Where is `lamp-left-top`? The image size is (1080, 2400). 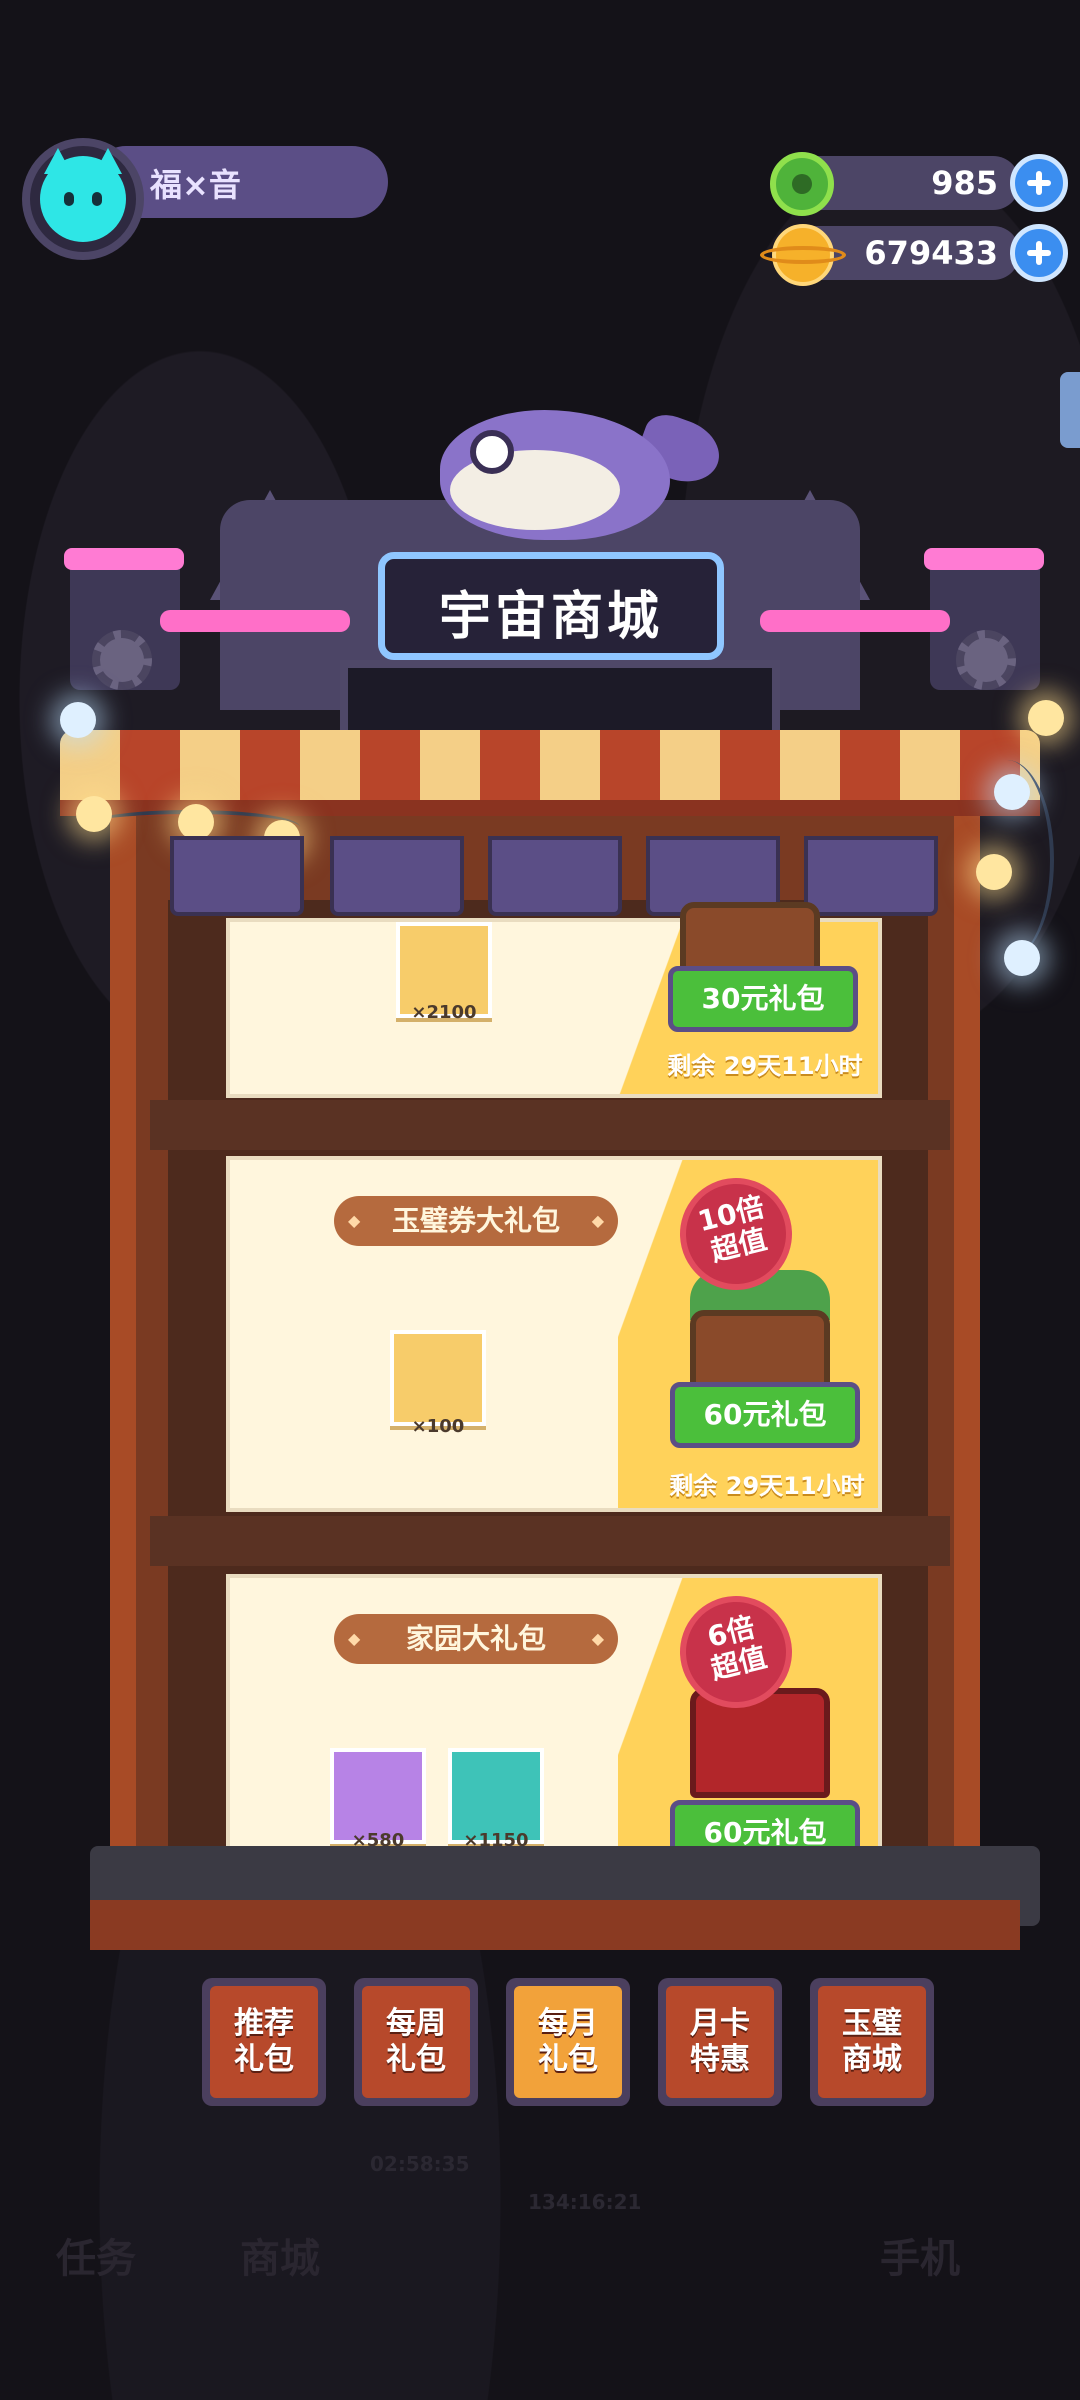 lamp-left-top is located at coordinates (124, 559).